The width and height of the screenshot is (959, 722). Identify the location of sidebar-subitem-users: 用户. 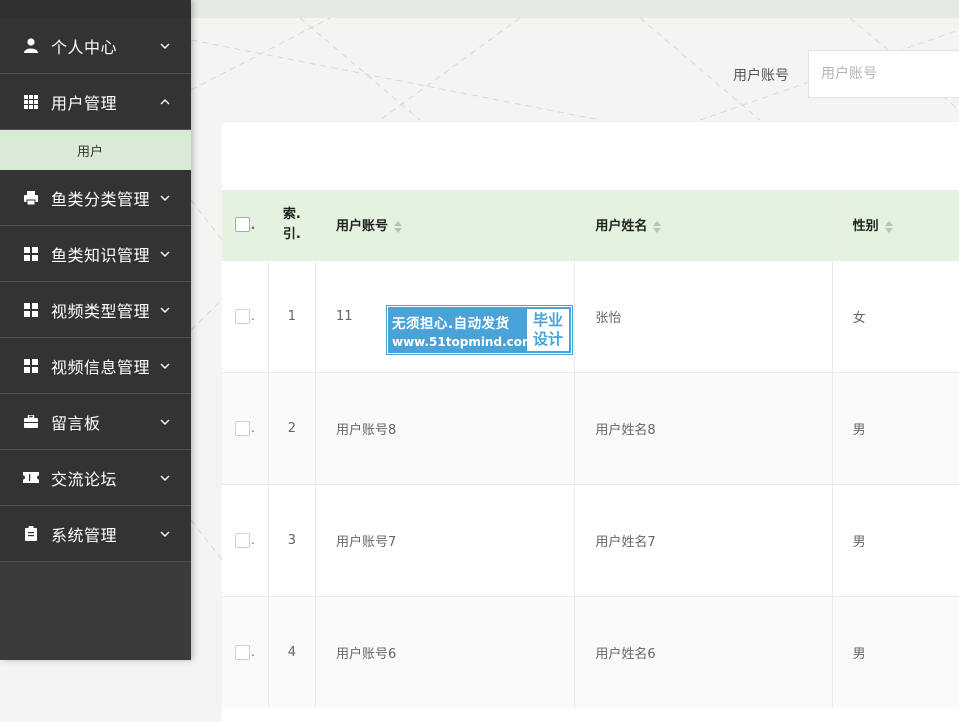
(95, 150).